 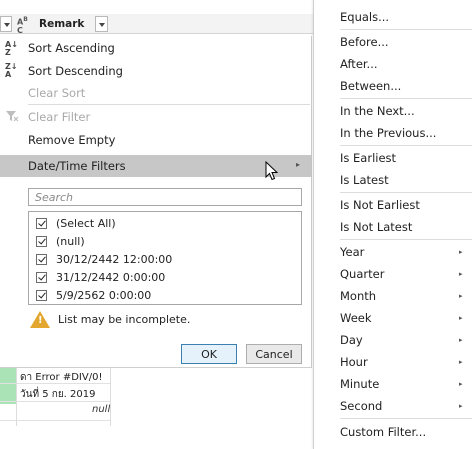 What do you see at coordinates (114, 259) in the screenshot?
I see `list-item-label: 30/12/2442 12:00:00` at bounding box center [114, 259].